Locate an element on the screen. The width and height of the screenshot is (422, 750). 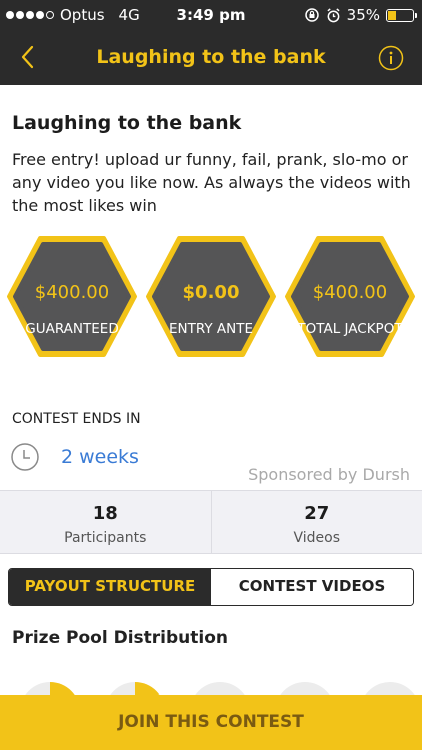
segmented-control: PAYOUT STRUCTURE CONTEST VIDEOS is located at coordinates (211, 587).